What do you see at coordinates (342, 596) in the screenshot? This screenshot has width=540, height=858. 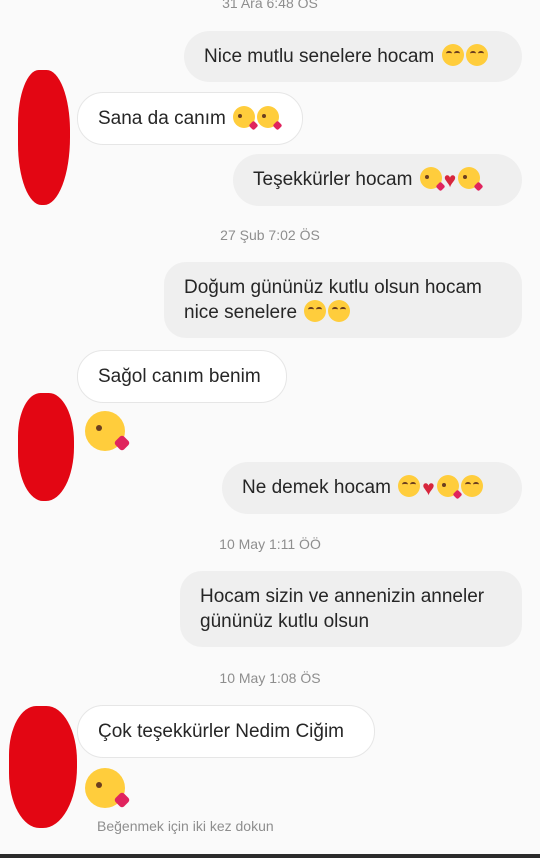 I see `message-text: Hocam sizin ve annenizin anneler` at bounding box center [342, 596].